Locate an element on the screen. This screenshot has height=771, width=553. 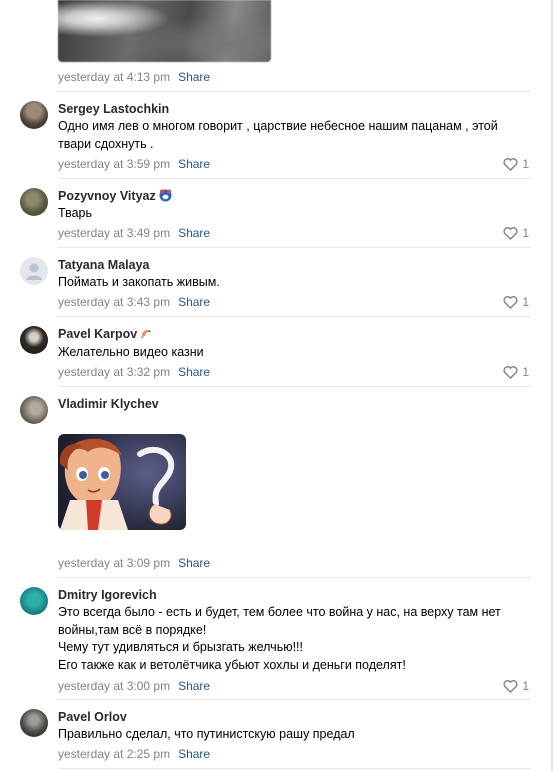
comment-meta: yesterday at 3:09 pm Share is located at coordinates (134, 563).